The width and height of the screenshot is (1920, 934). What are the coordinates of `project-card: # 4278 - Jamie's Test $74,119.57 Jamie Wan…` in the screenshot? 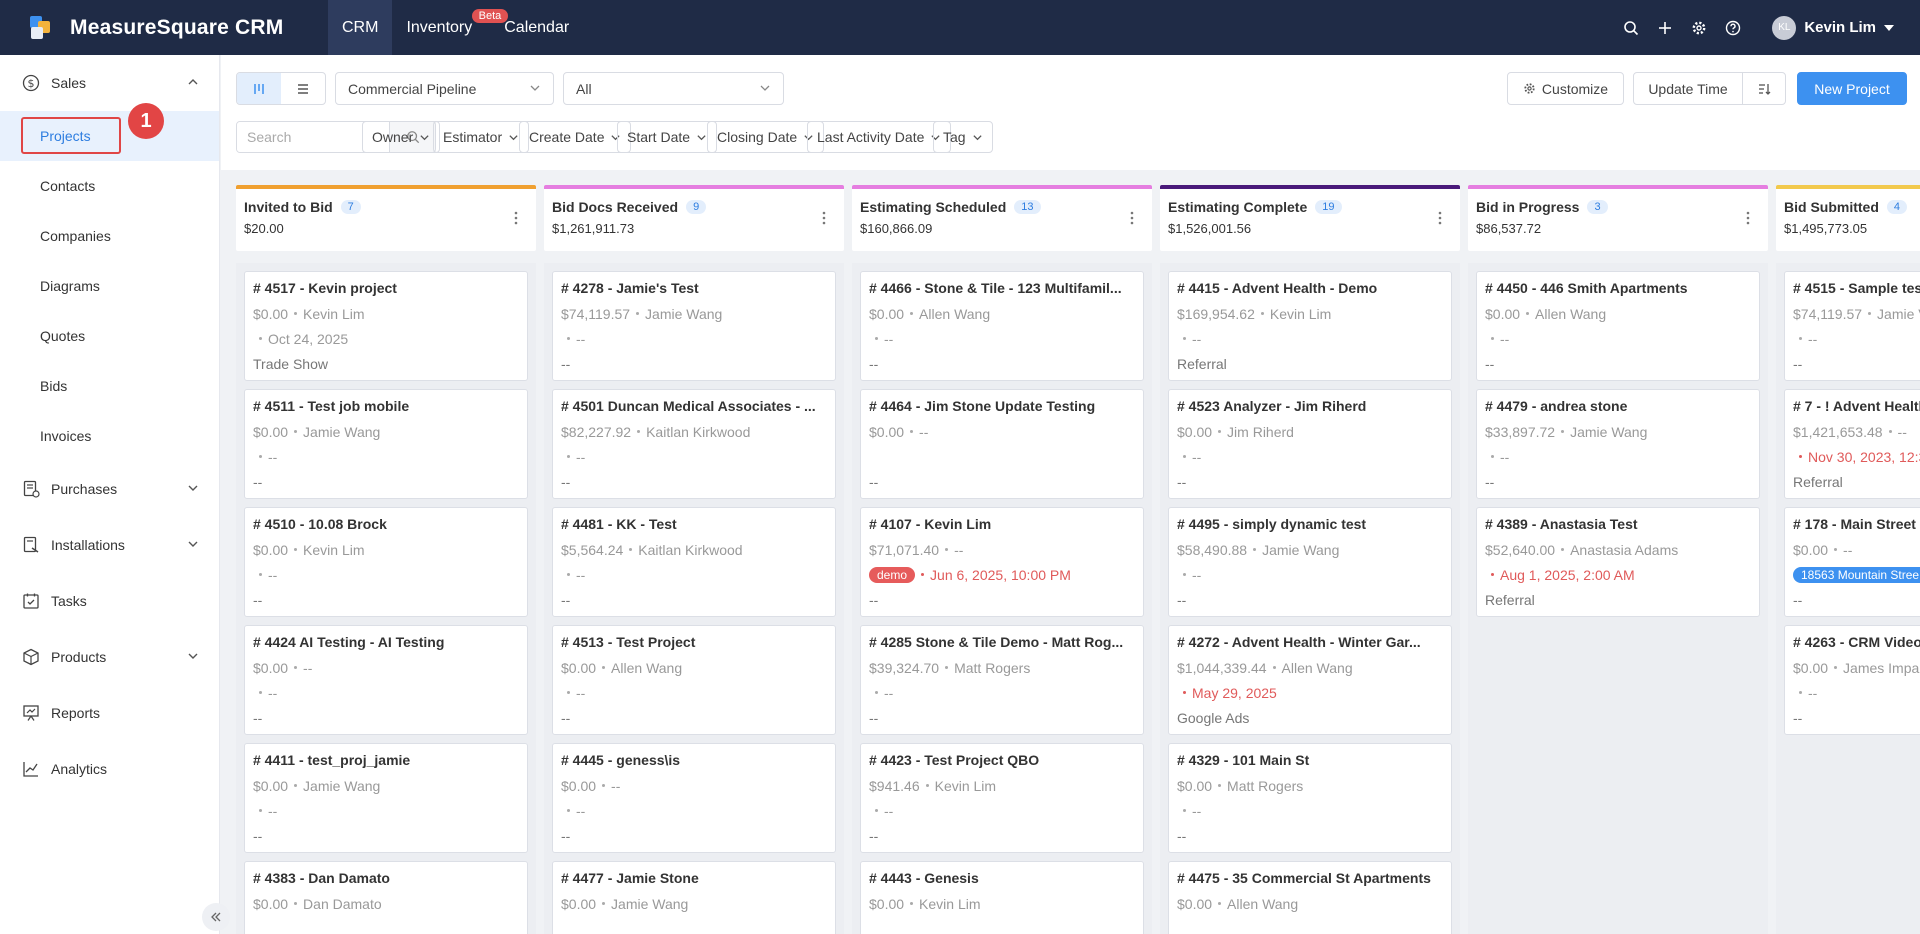 It's located at (694, 326).